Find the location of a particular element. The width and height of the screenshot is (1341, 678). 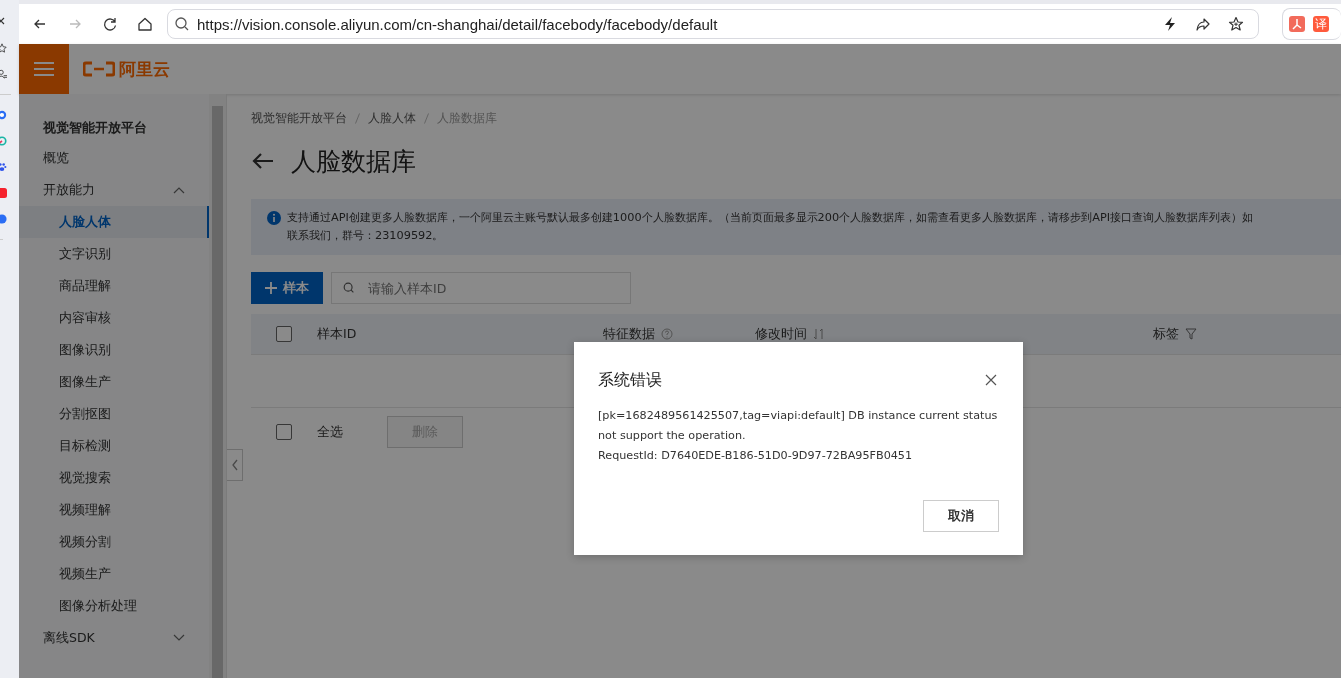

bookmark-star-icon is located at coordinates (1236, 24).